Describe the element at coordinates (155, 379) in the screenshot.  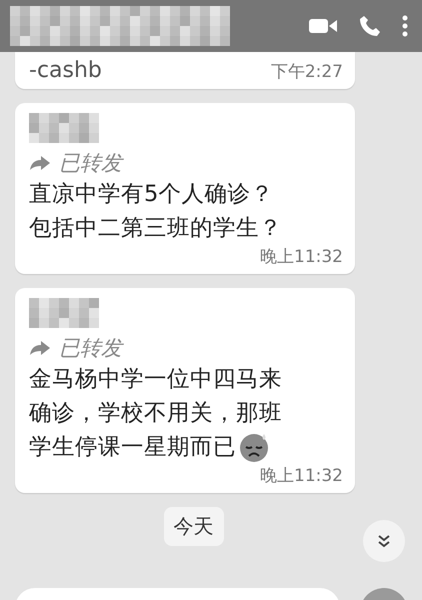
I see `message-text: 金马杨中学一位中四马来` at that location.